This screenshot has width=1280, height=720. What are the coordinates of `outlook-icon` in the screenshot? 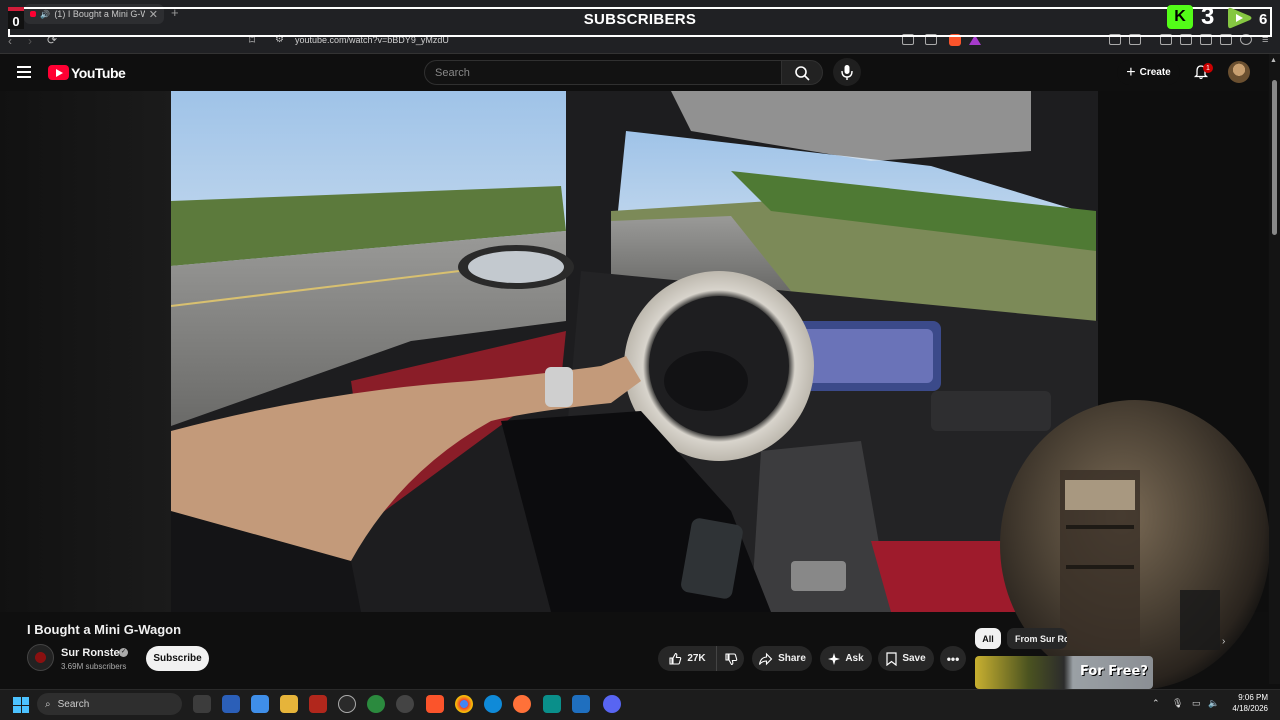 It's located at (231, 704).